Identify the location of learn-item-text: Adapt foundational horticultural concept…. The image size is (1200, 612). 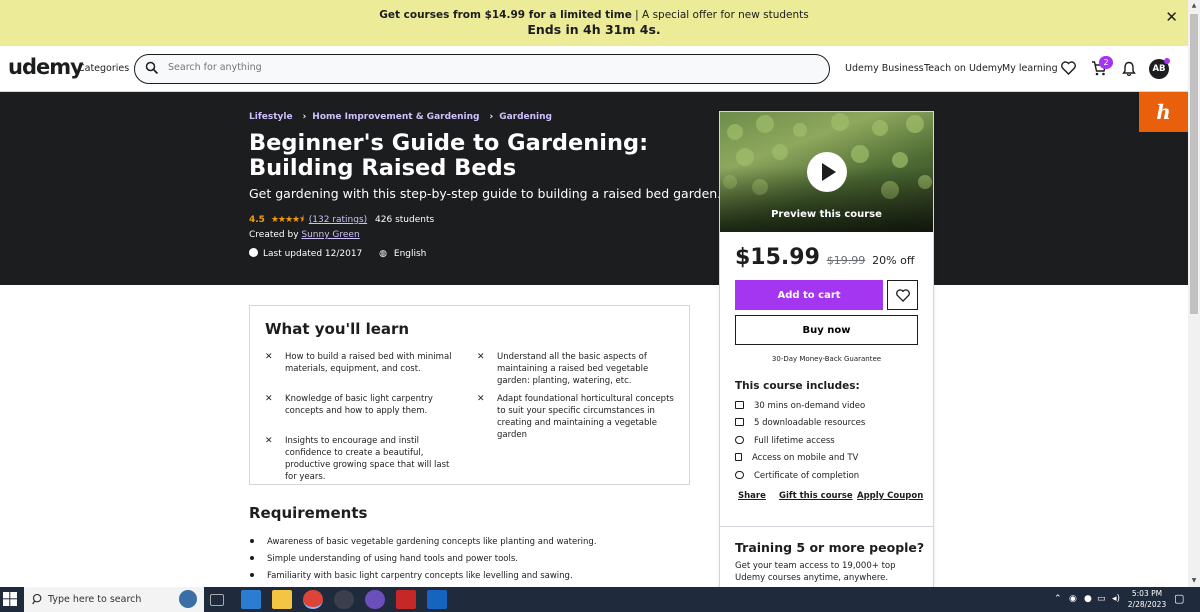
(585, 417).